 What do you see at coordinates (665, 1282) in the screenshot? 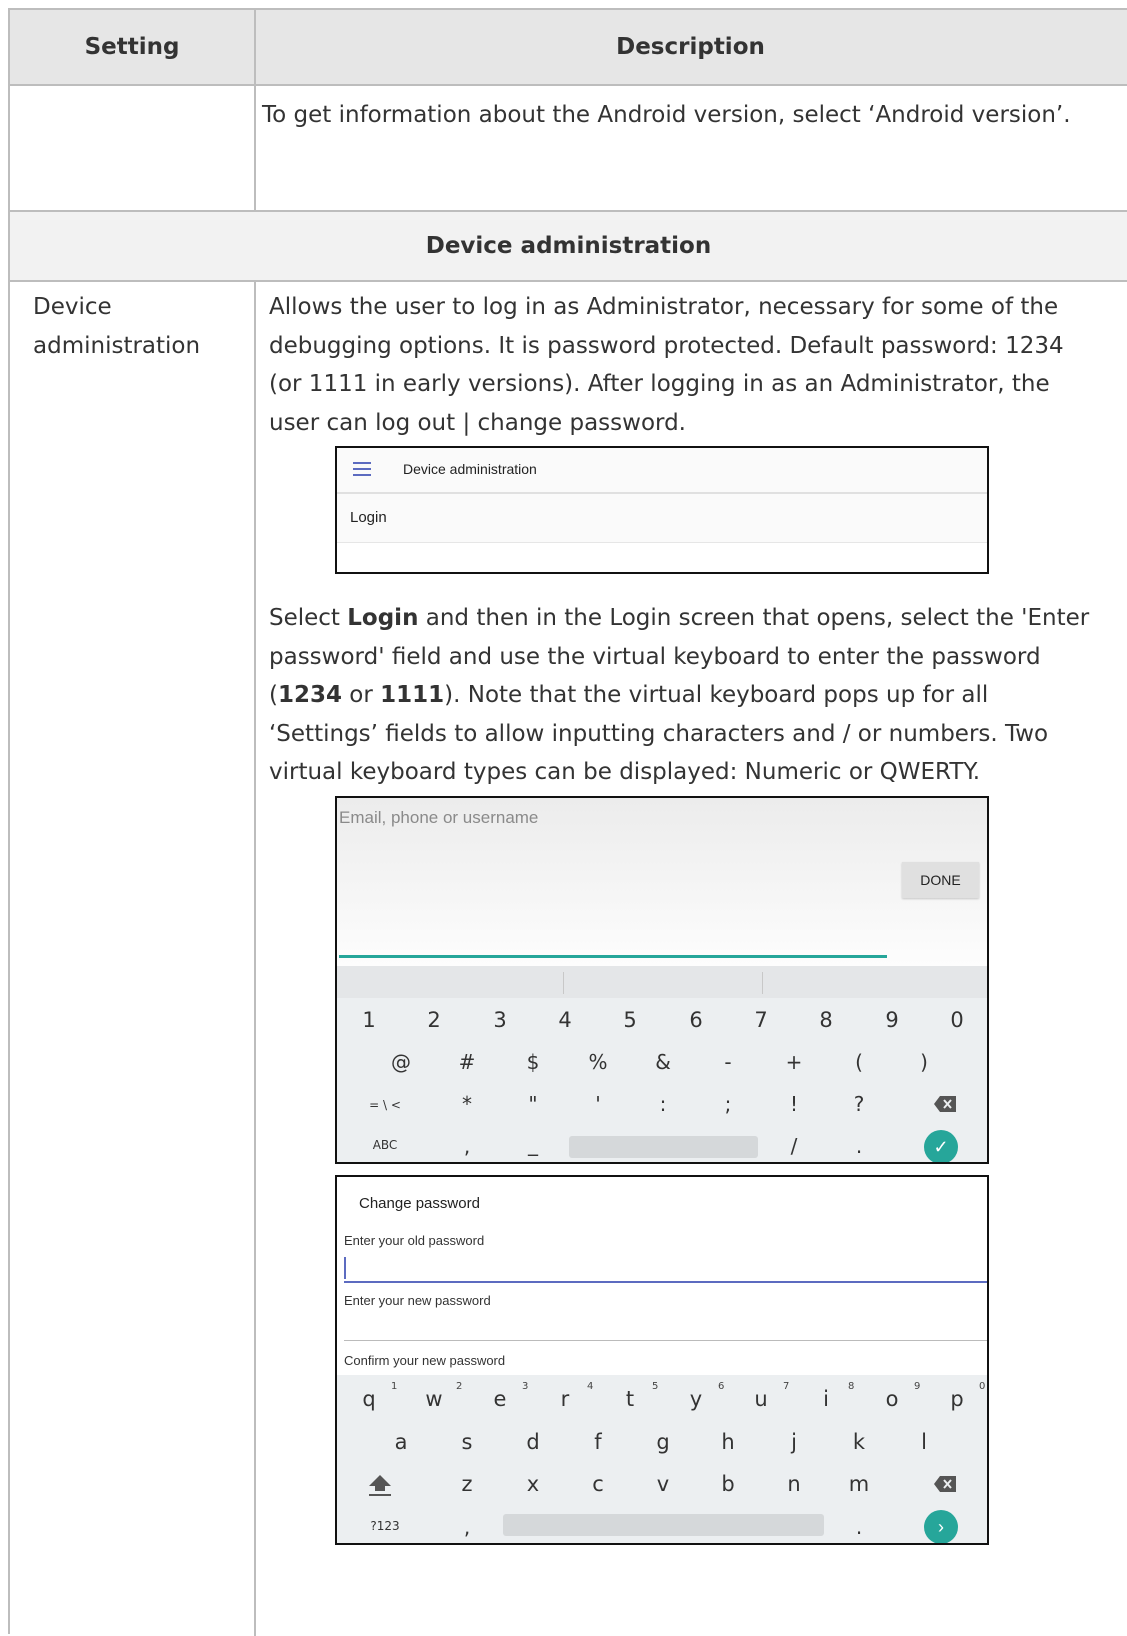
I see `old-password-field` at bounding box center [665, 1282].